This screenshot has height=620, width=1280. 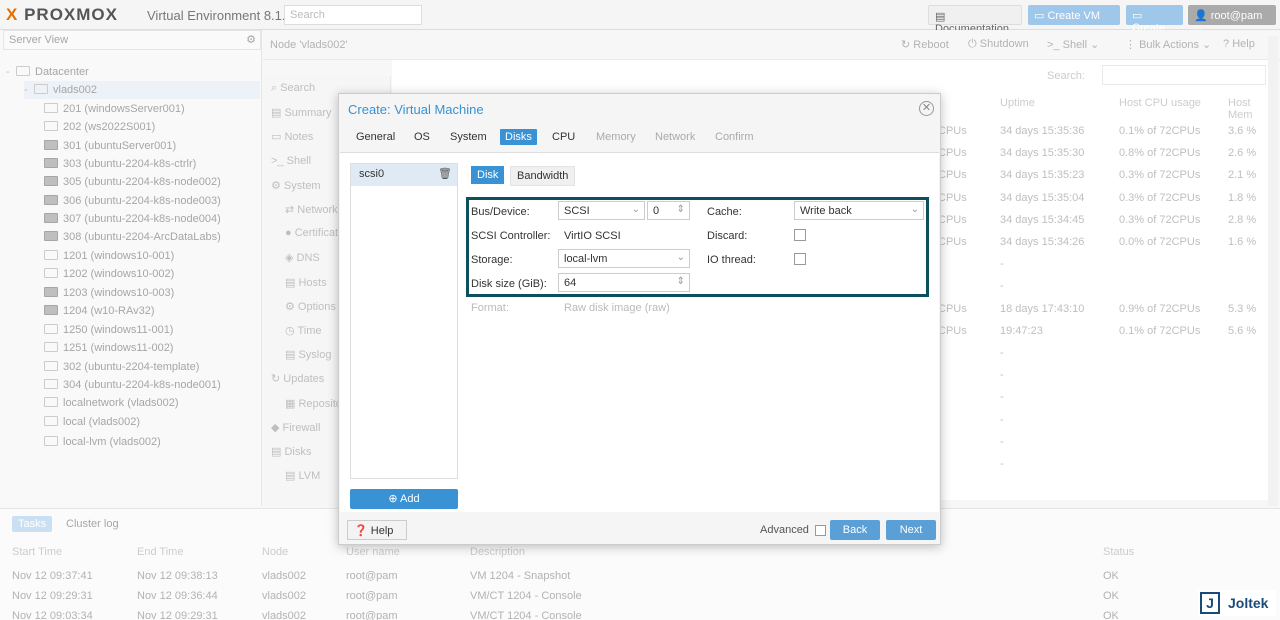 What do you see at coordinates (518, 137) in the screenshot?
I see `tab-disks: Disks` at bounding box center [518, 137].